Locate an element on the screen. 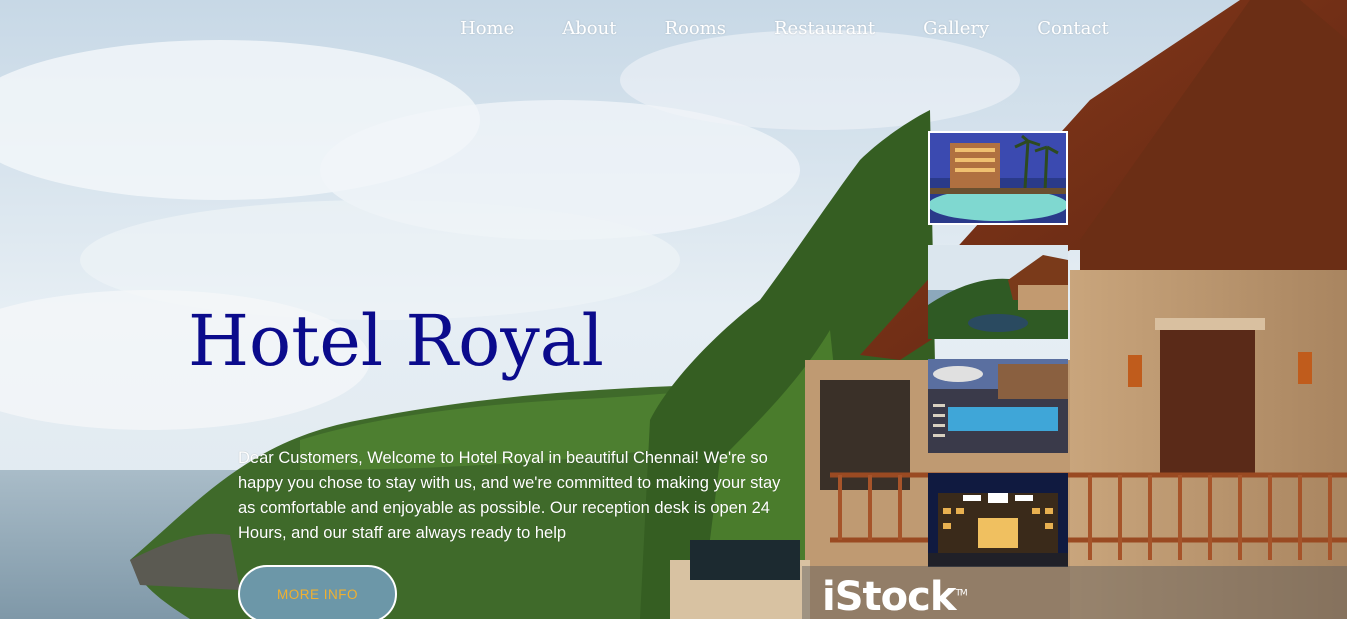 The image size is (1347, 619). watermark-text: iStock is located at coordinates (889, 596).